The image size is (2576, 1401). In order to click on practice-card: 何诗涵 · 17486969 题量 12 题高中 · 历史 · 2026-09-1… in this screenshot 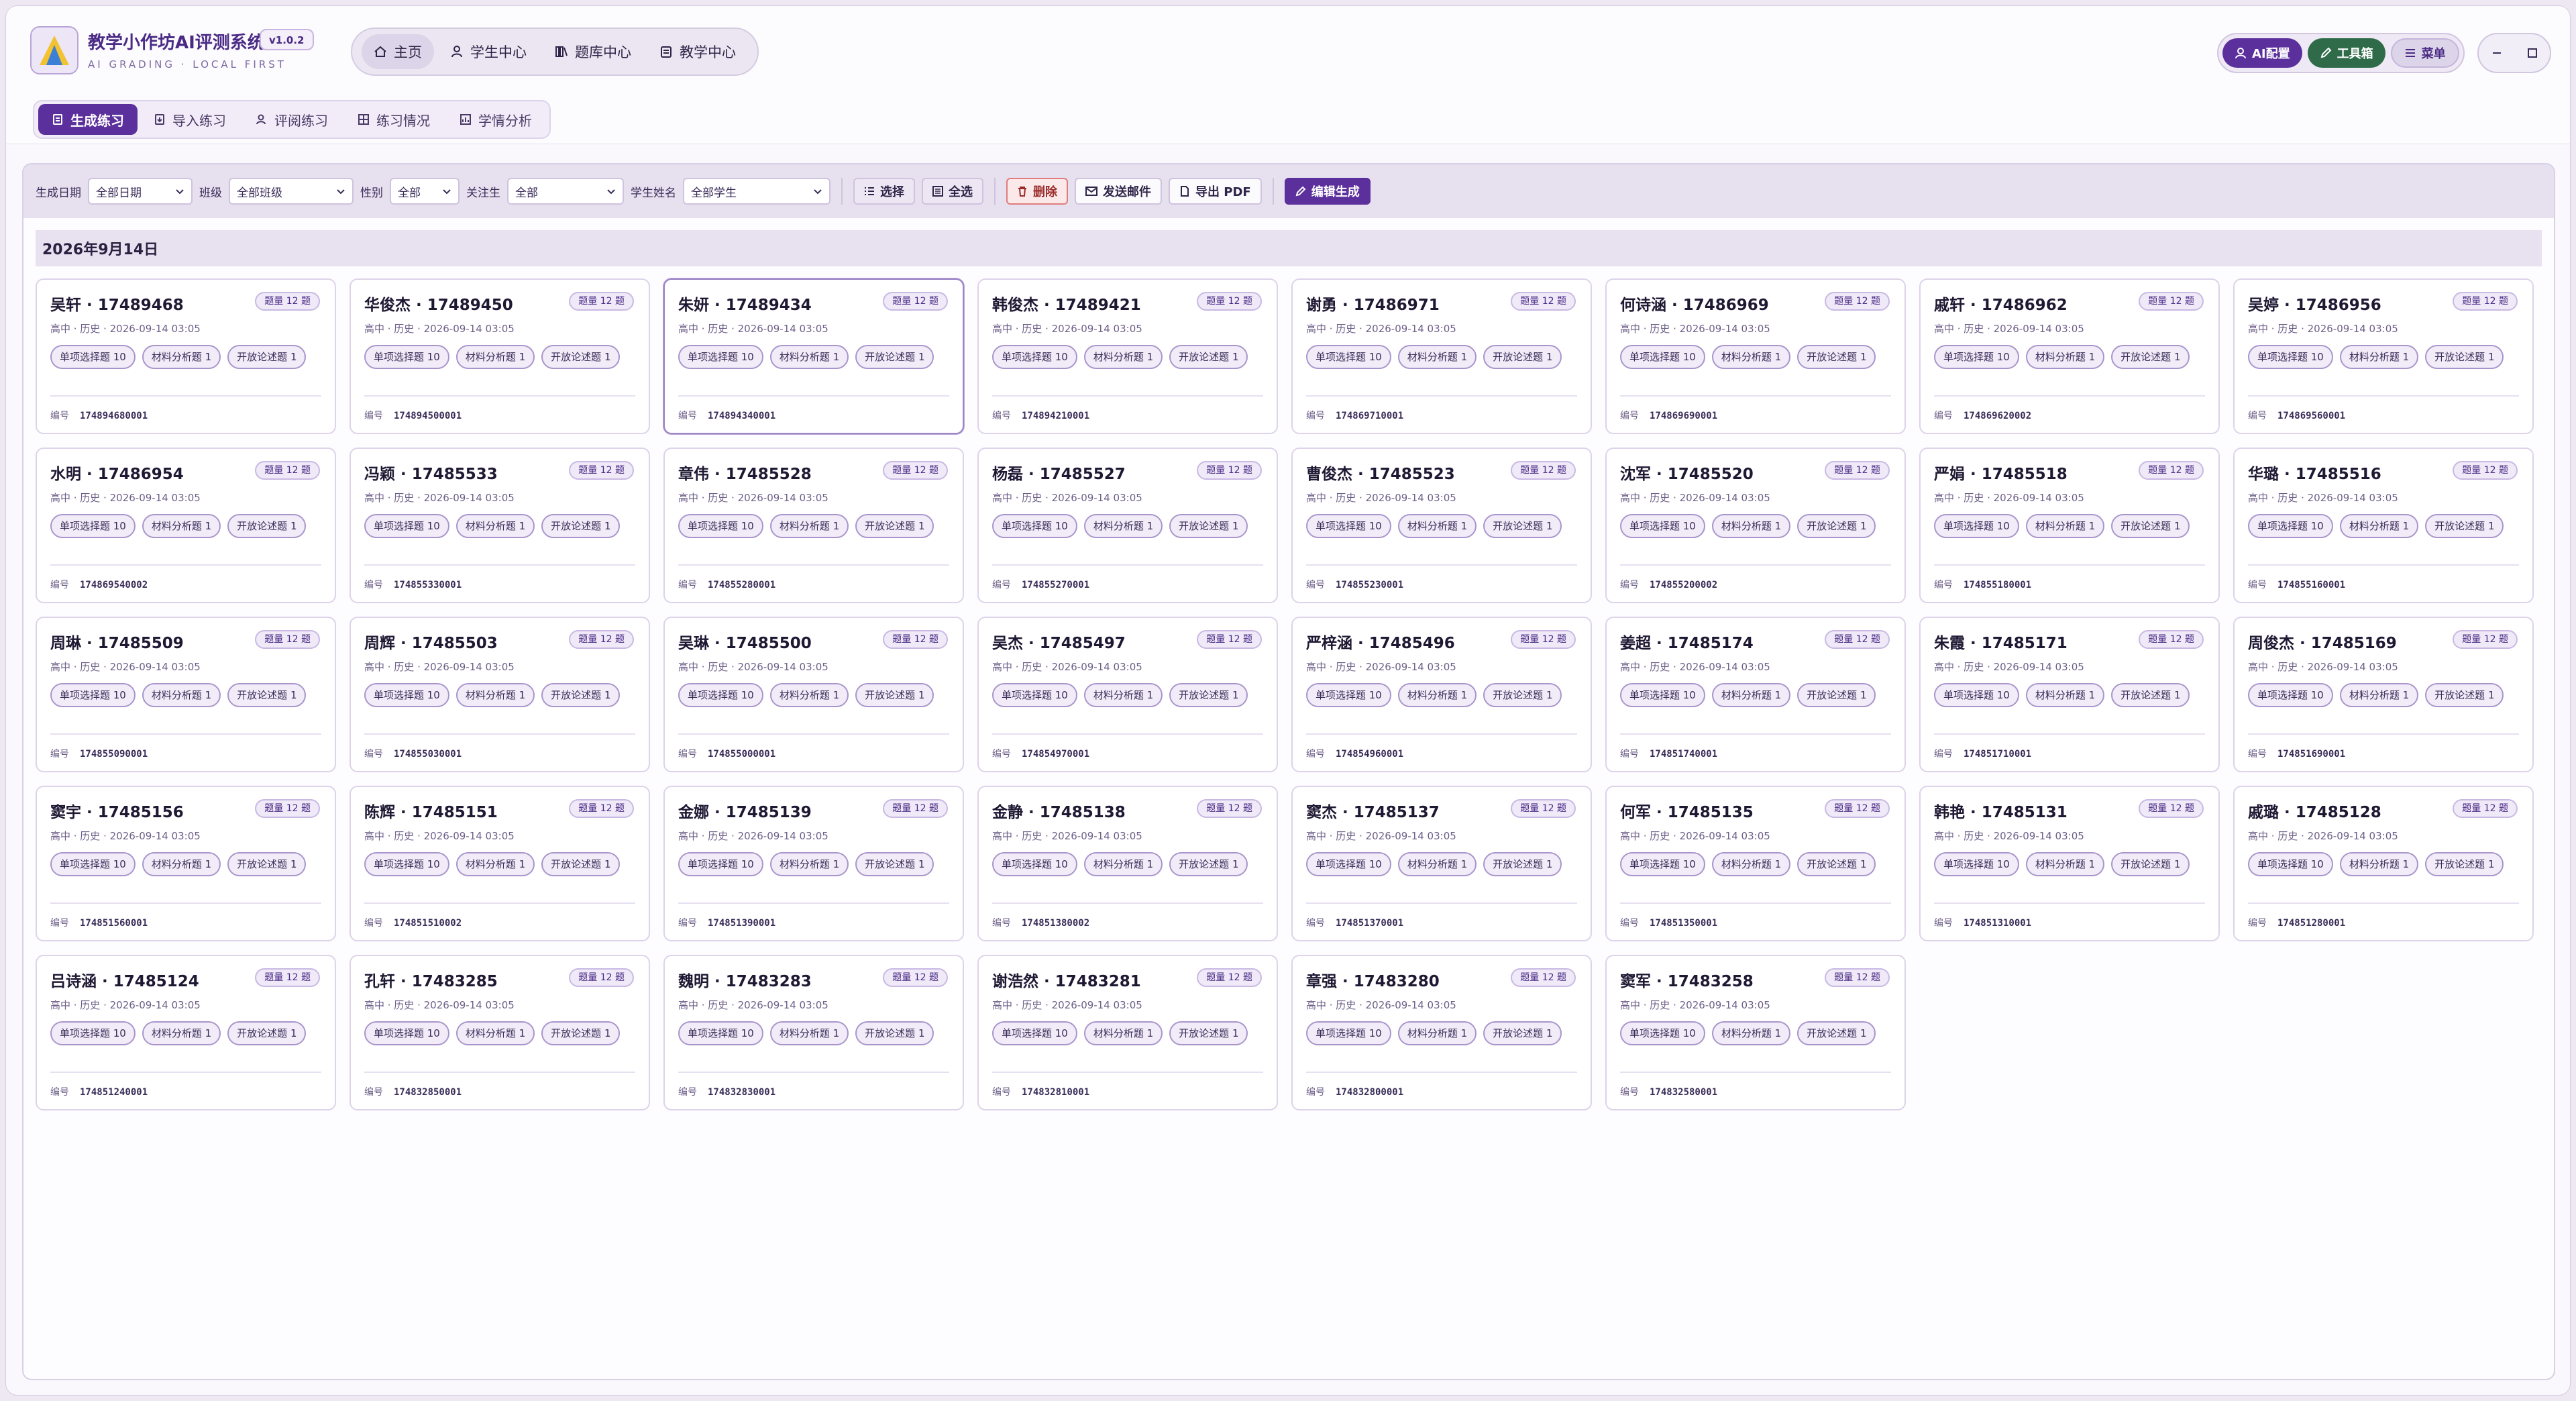, I will do `click(1755, 356)`.